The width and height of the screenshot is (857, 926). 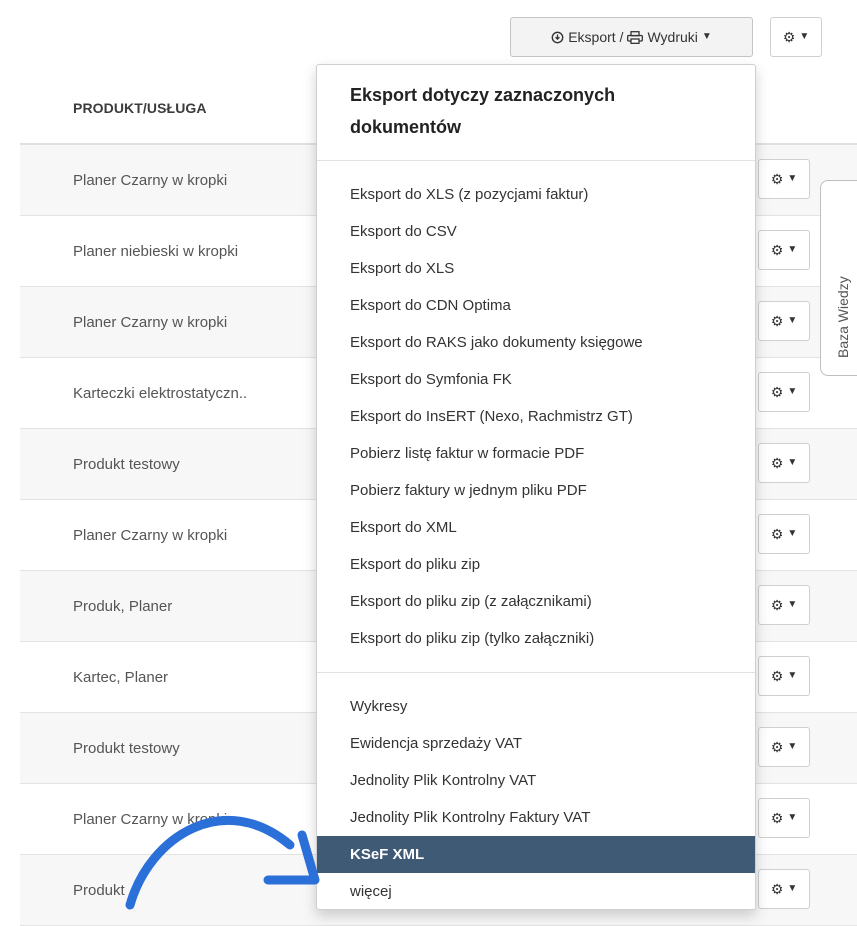 What do you see at coordinates (536, 638) in the screenshot?
I see `export-menu-item: Eksport do pliku zip (tylko załączniki)` at bounding box center [536, 638].